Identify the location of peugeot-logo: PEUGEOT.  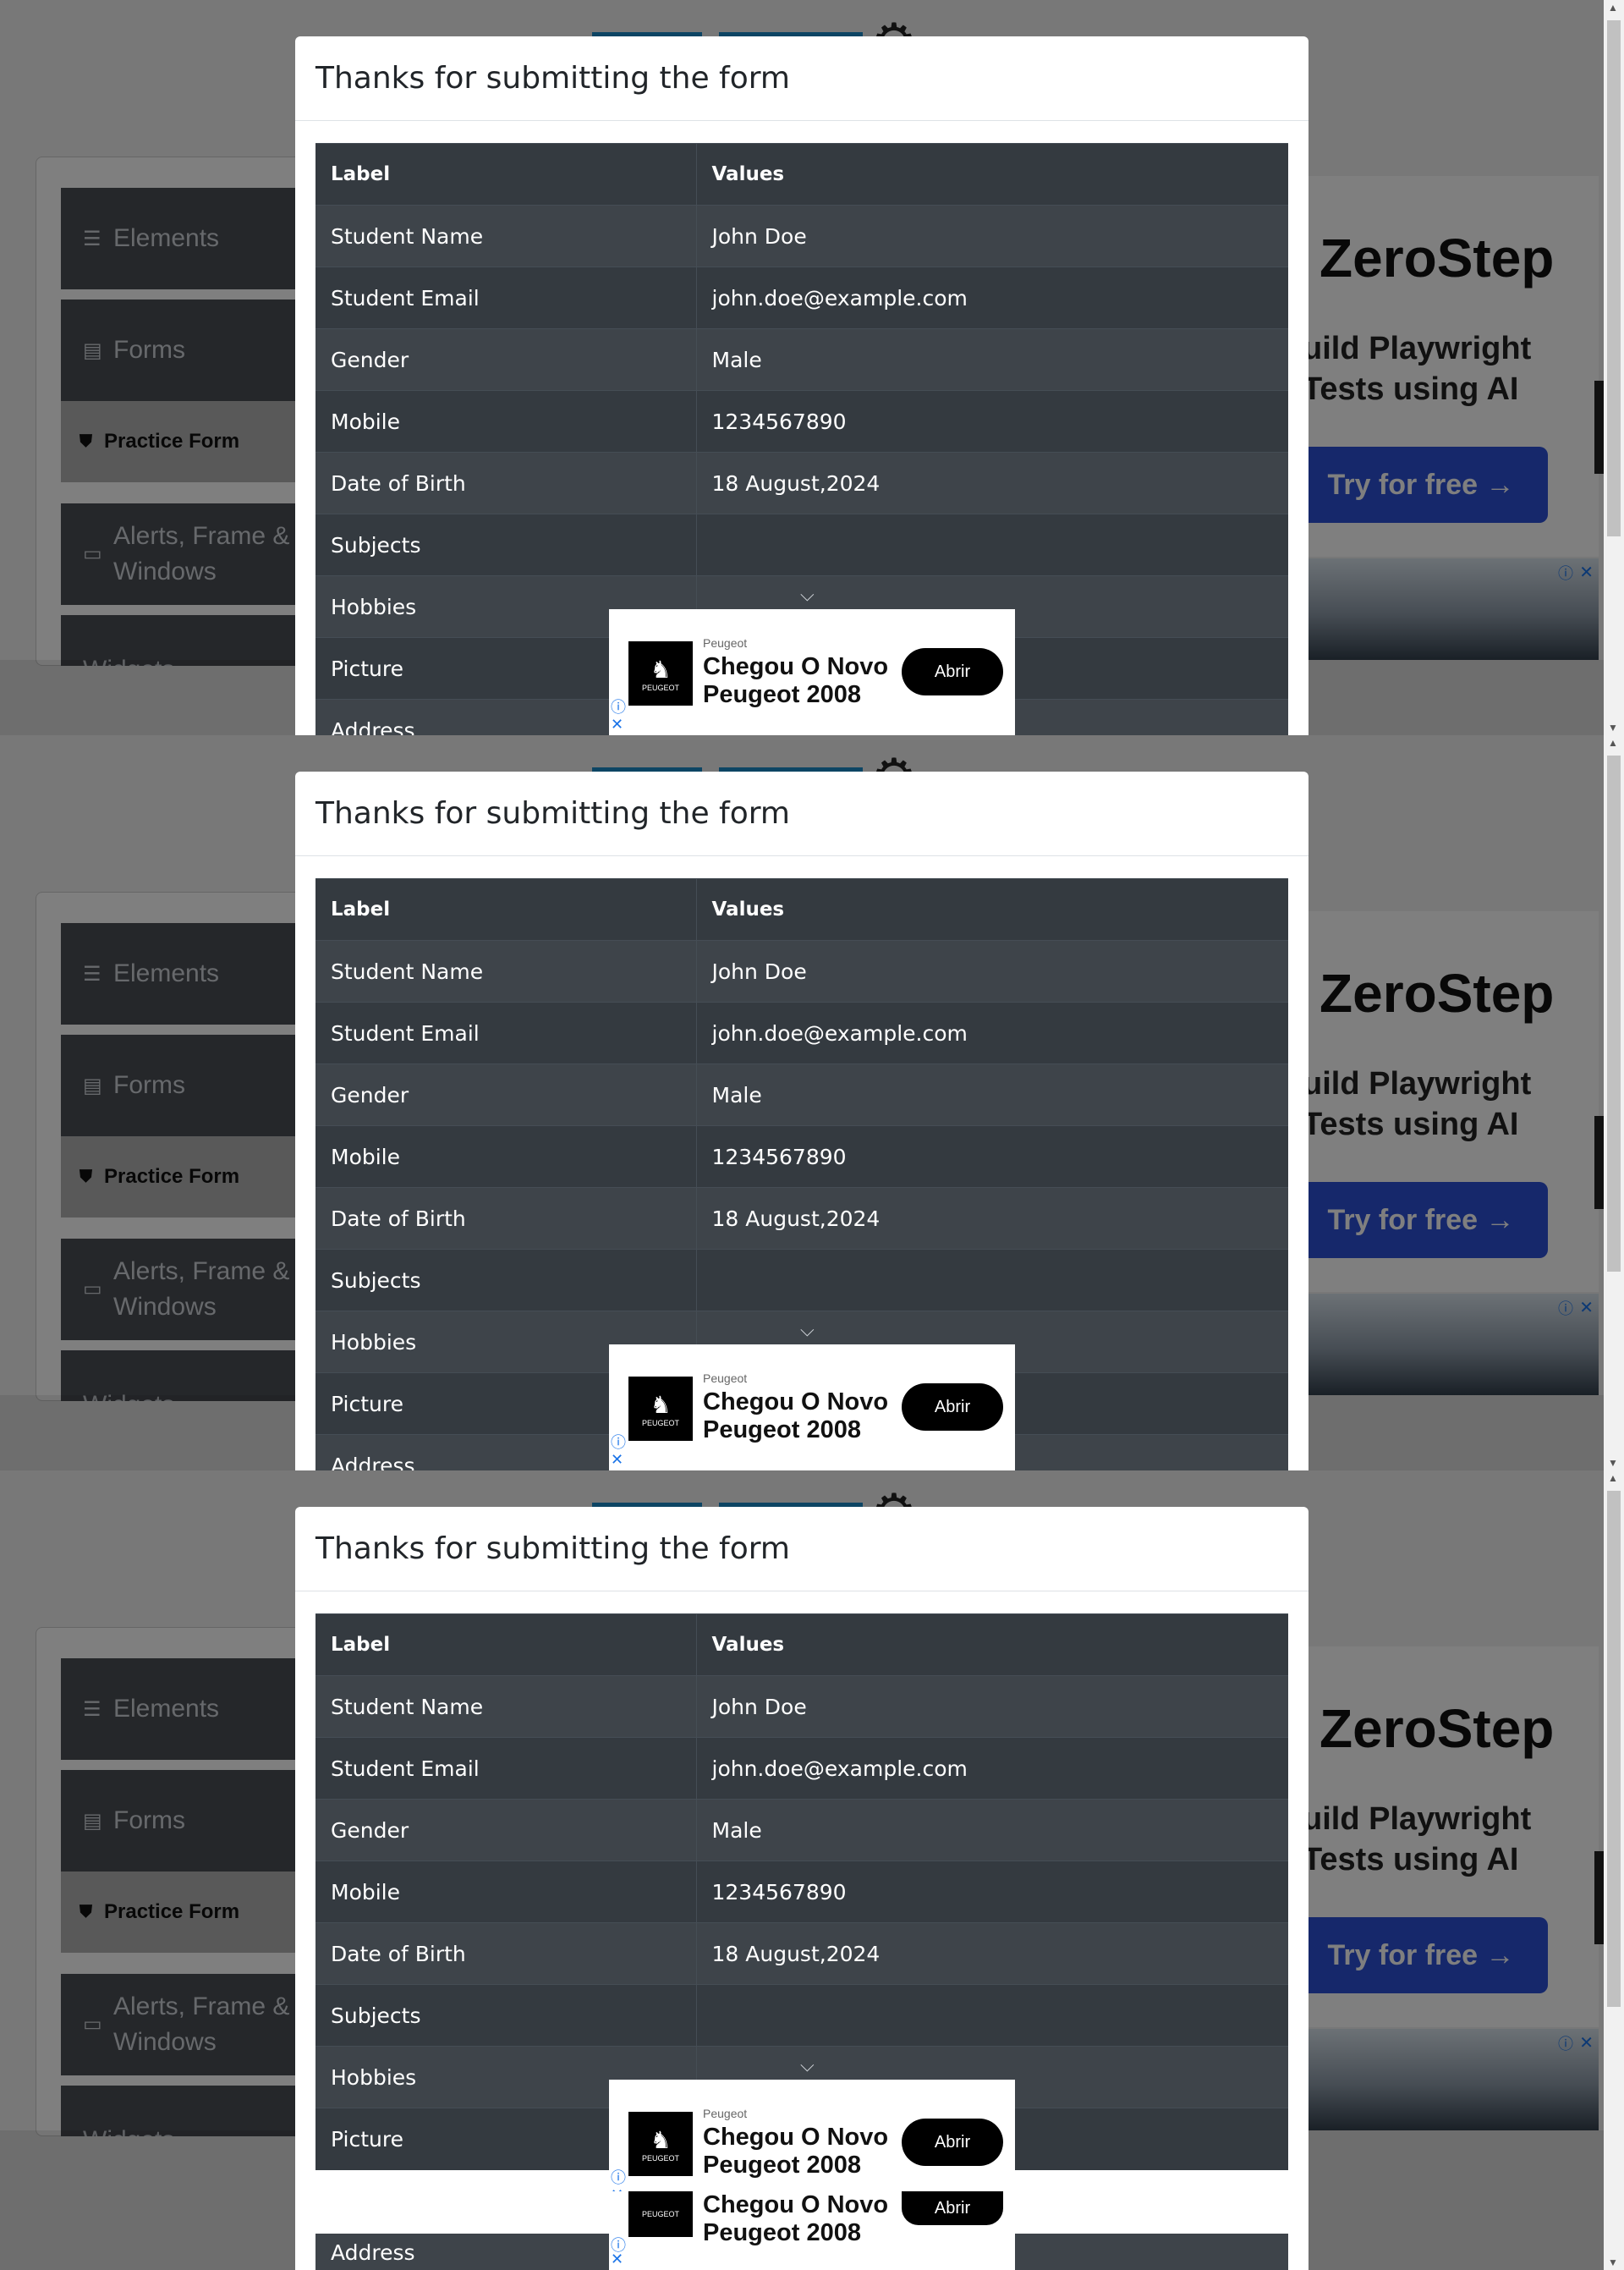
(661, 2214).